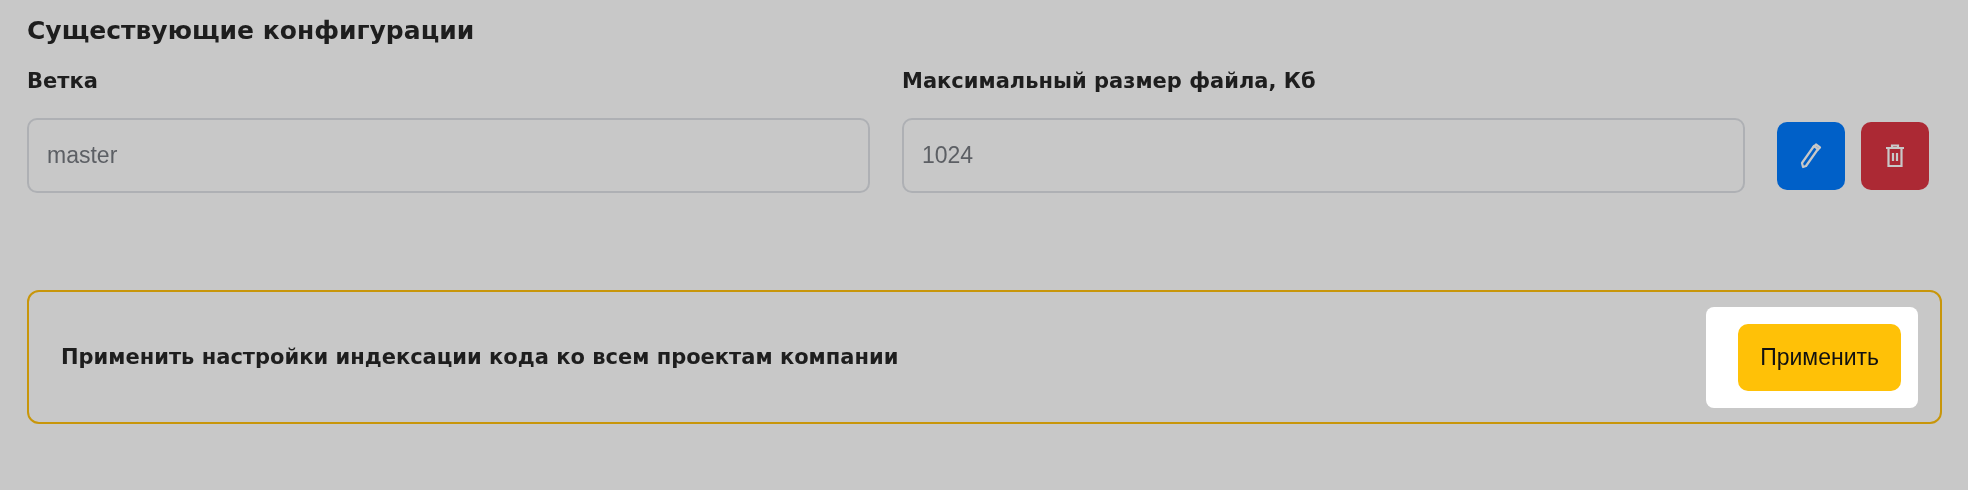 Image resolution: width=1968 pixels, height=490 pixels. I want to click on delete-button, so click(1895, 155).